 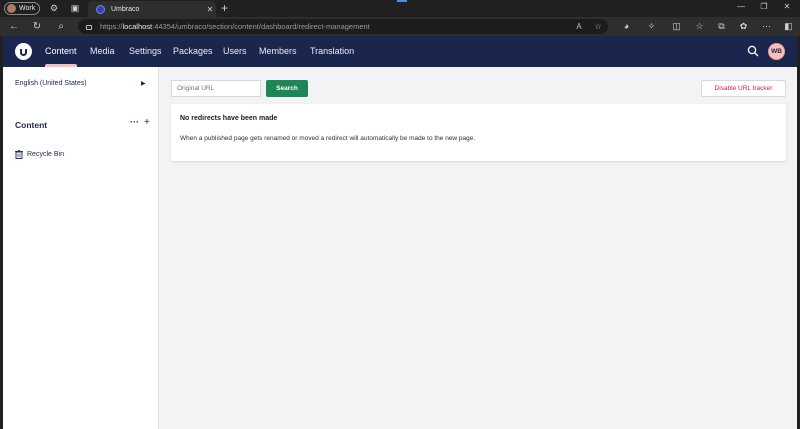 I want to click on profile-label: Work, so click(x=27, y=8).